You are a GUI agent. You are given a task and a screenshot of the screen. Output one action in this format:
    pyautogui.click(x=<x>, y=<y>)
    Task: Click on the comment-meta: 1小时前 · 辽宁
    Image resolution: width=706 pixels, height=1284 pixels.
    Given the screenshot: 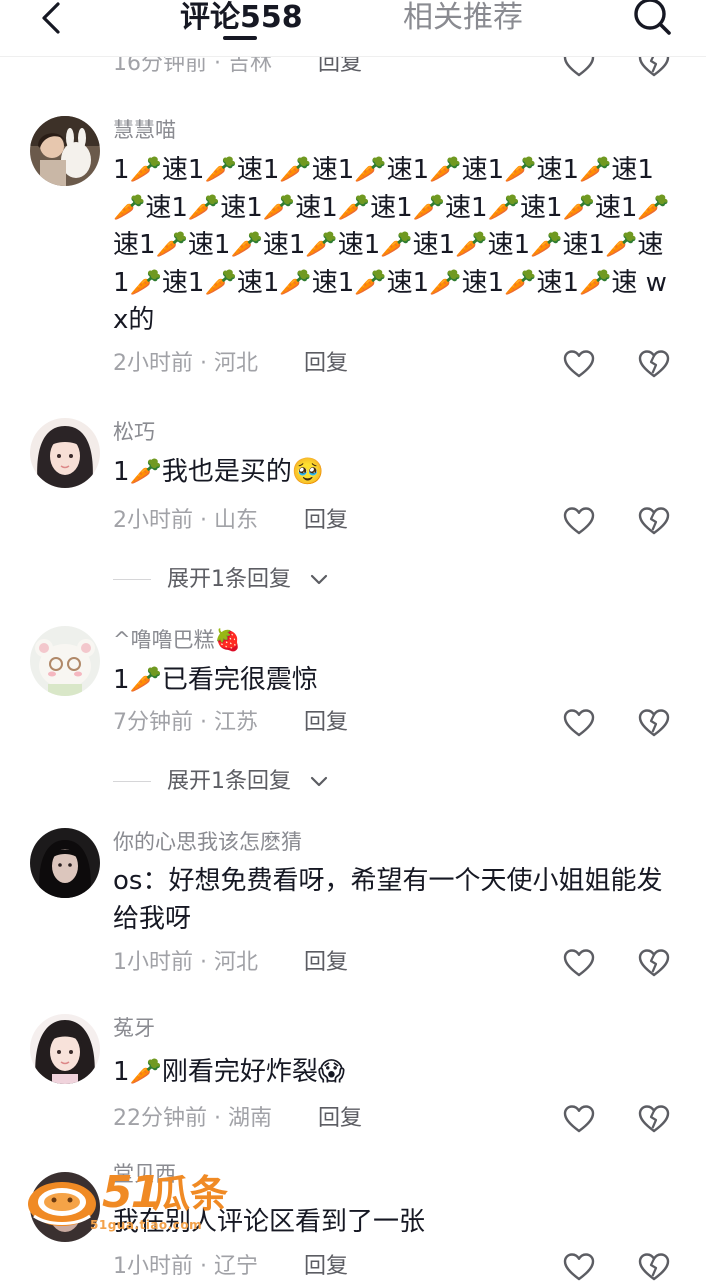 What is the action you would take?
    pyautogui.click(x=185, y=1266)
    